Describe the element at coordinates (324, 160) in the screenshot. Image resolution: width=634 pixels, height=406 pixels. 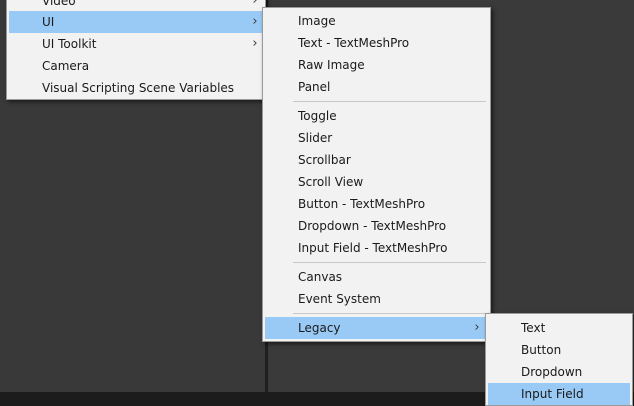
I see `menu-item-label: Scrollbar` at that location.